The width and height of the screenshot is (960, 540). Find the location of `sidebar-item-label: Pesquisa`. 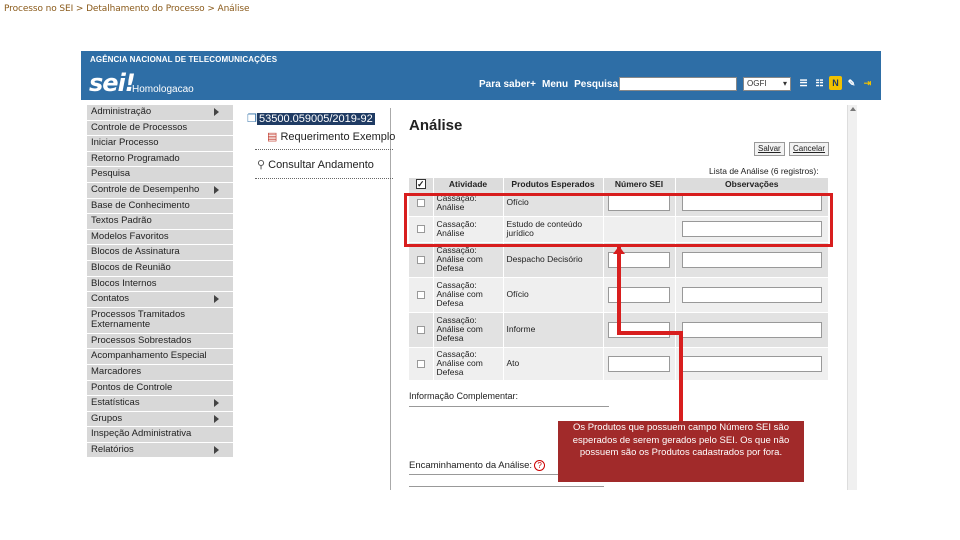

sidebar-item-label: Pesquisa is located at coordinates (111, 174).